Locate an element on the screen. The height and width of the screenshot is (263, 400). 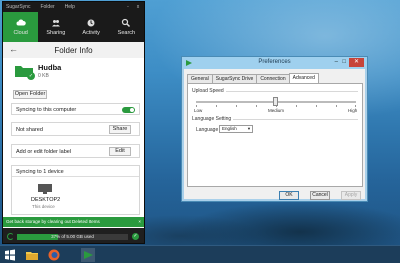
people-icon is located at coordinates (55, 23).